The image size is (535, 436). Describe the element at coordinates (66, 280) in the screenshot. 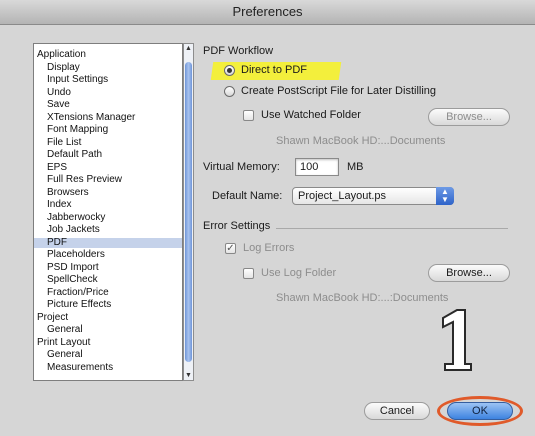

I see `sidebar-item: SpellCheck` at that location.